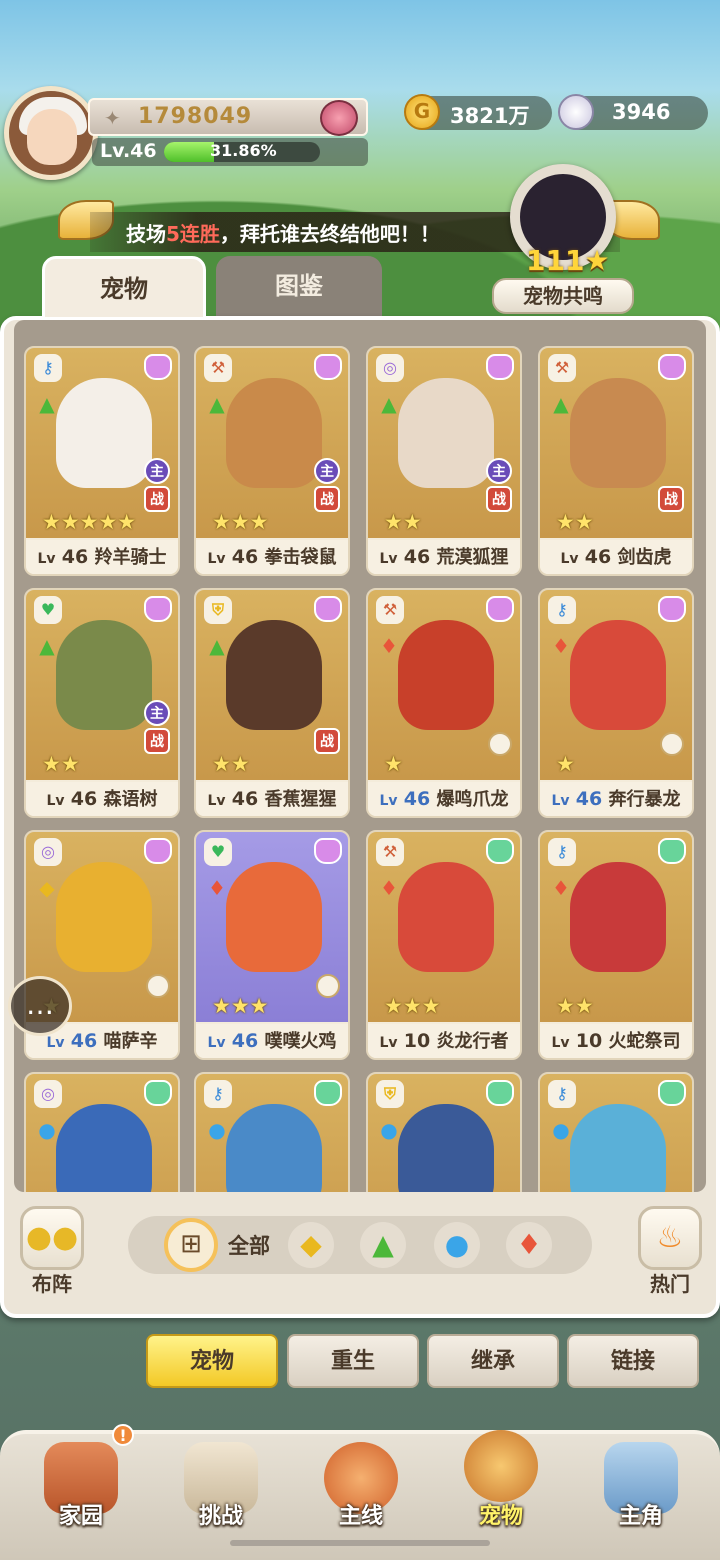 The width and height of the screenshot is (720, 1560). I want to click on nav-pets-label: 宠物, so click(500, 1516).